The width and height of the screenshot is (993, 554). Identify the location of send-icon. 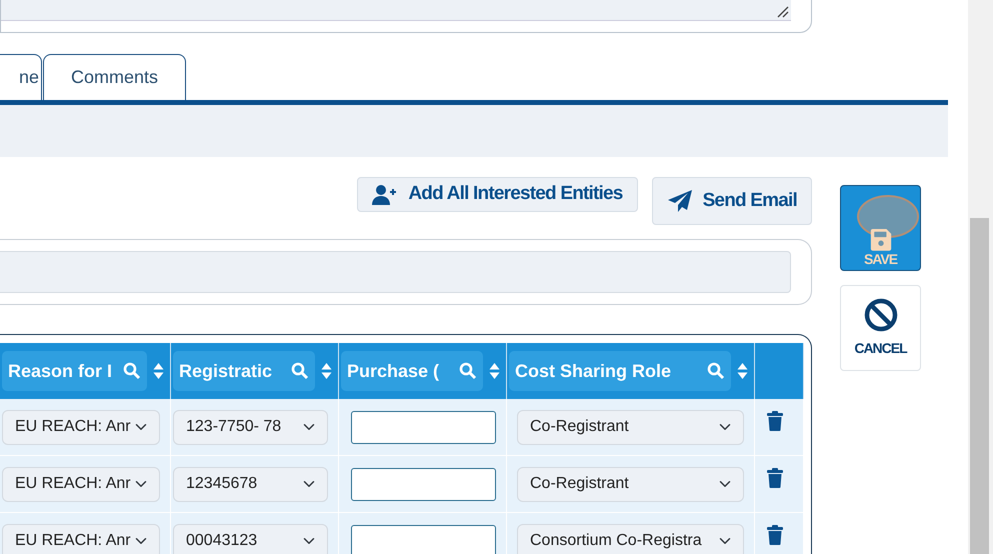
(679, 201).